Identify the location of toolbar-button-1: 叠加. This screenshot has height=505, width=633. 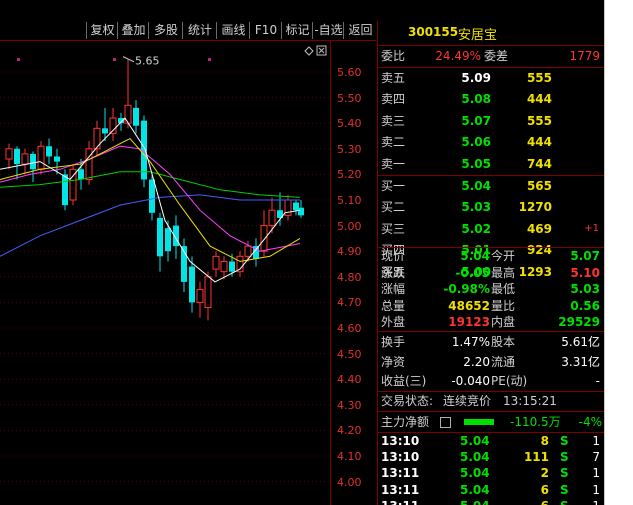
(133, 30).